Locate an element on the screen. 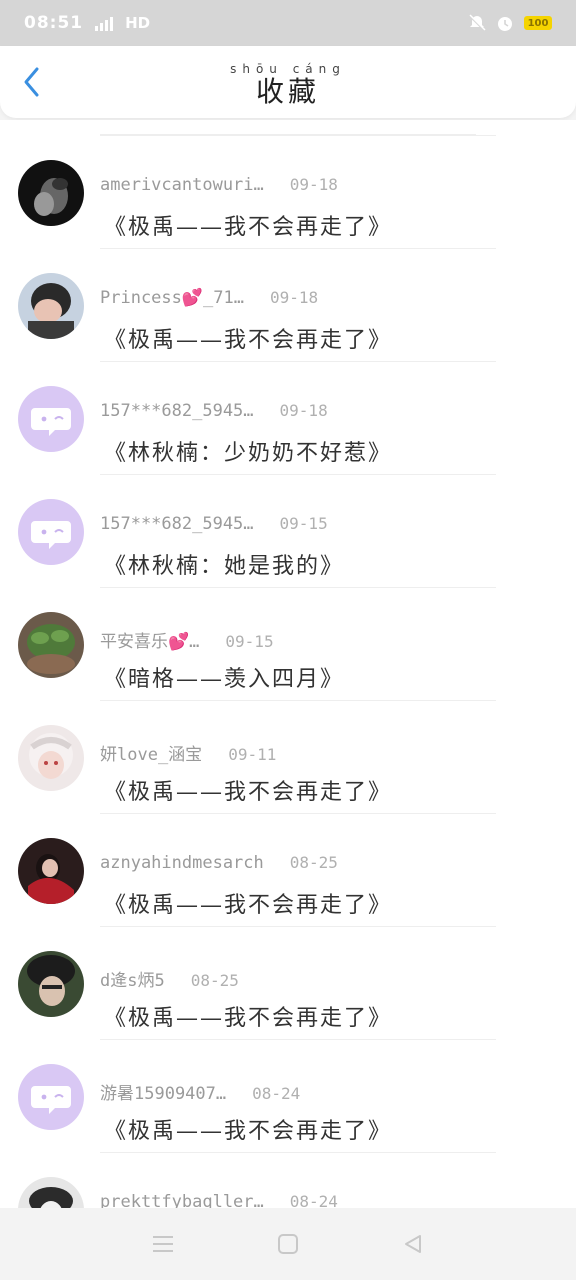 This screenshot has width=576, height=1280. network-label: HD is located at coordinates (138, 23).